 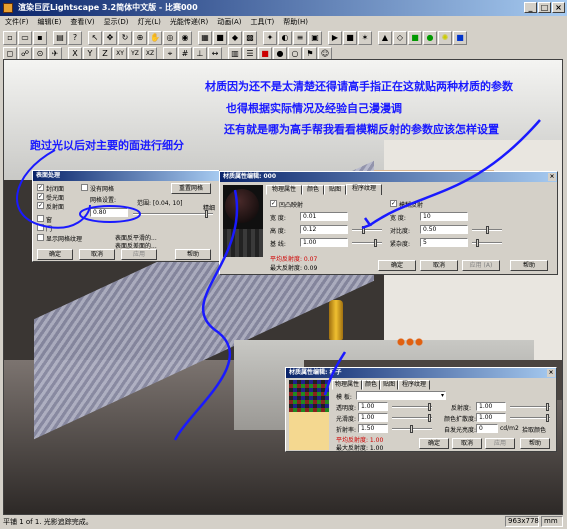 What do you see at coordinates (335, 373) in the screenshot?
I see `annotation-arrow-cup` at bounding box center [335, 373].